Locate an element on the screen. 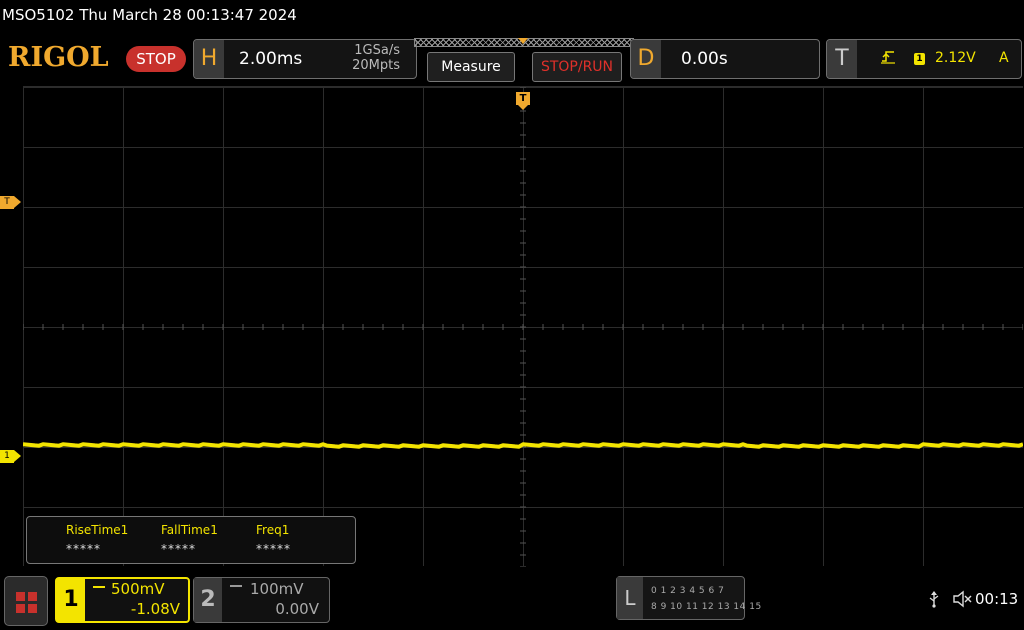 The height and width of the screenshot is (630, 1024). ch1-settings: 1 500mV -1.08V is located at coordinates (122, 600).